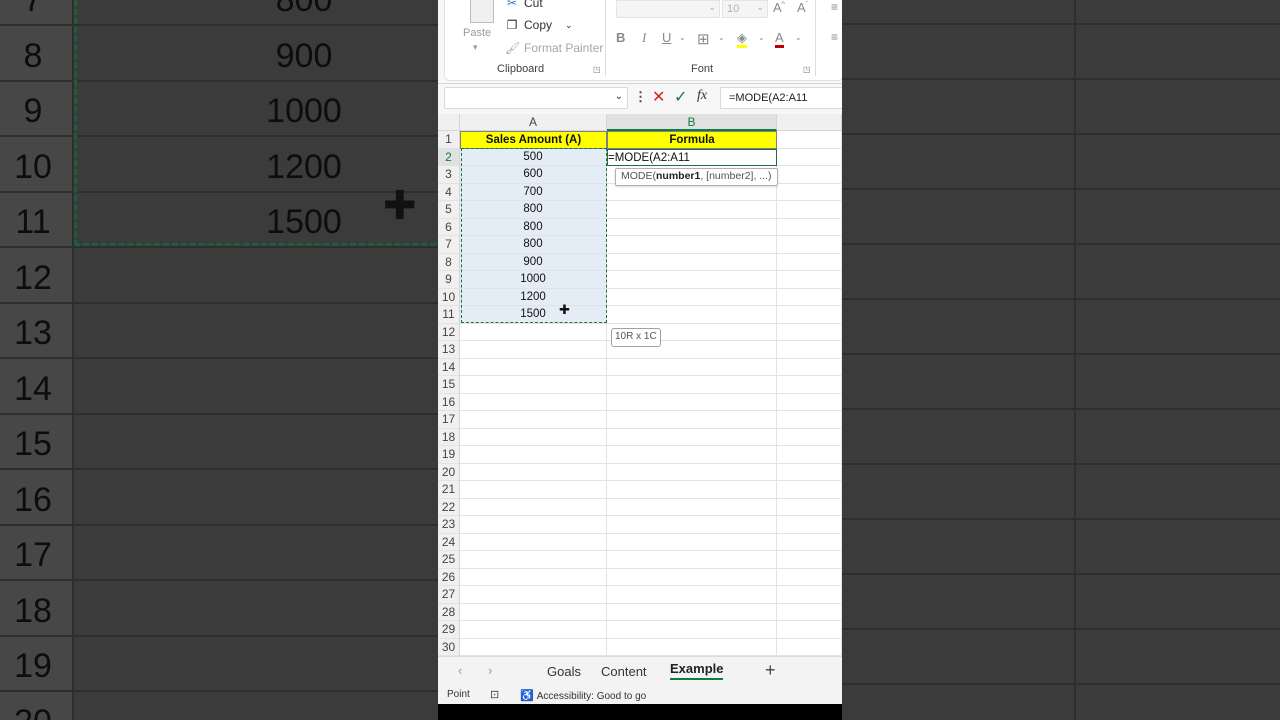  Describe the element at coordinates (597, 69) in the screenshot. I see `clipboard-launcher-icon: ◳` at that location.